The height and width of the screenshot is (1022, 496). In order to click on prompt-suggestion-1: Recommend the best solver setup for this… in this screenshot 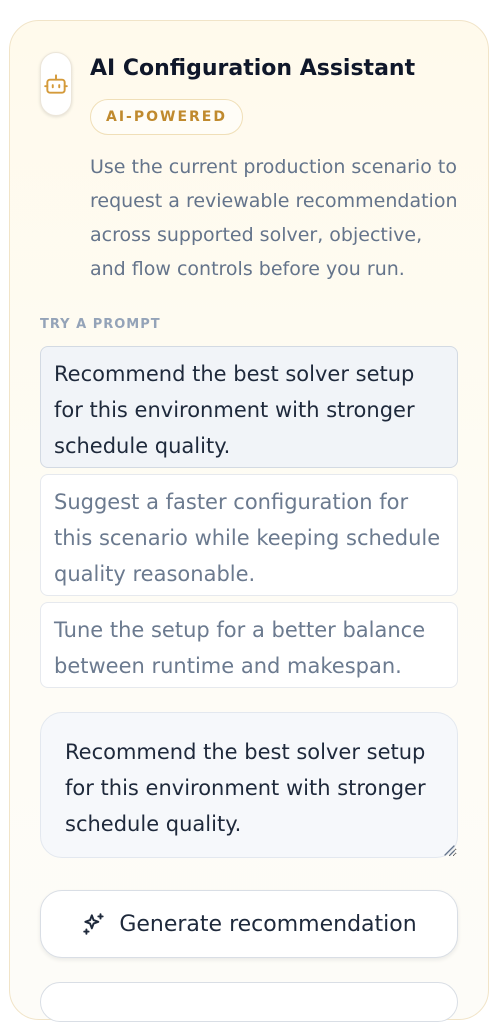, I will do `click(249, 407)`.